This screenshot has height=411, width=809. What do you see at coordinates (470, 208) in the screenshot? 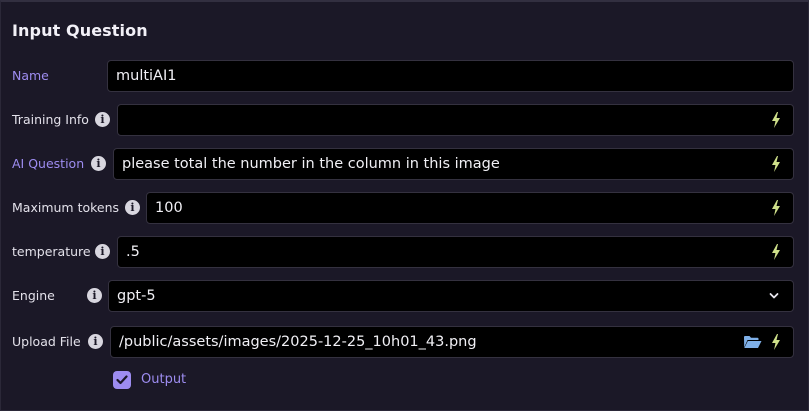
I see `maximum-tokens-input: 100` at bounding box center [470, 208].